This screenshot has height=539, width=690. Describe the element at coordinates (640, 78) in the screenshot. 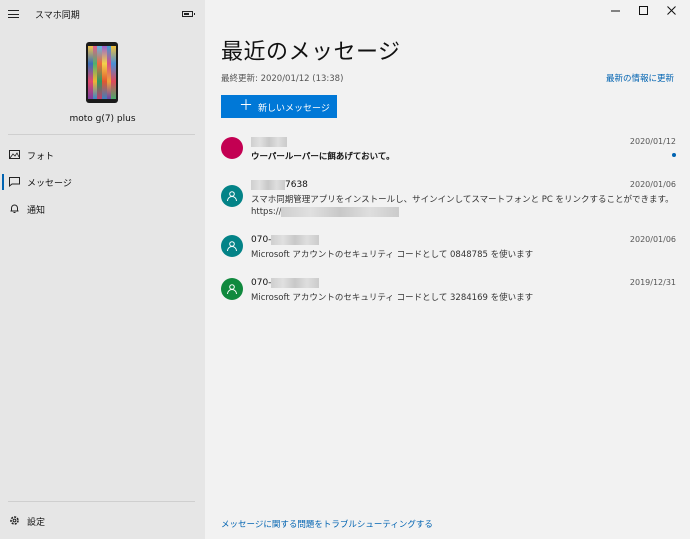

I see `refresh-link: 最新の情報に更新` at that location.